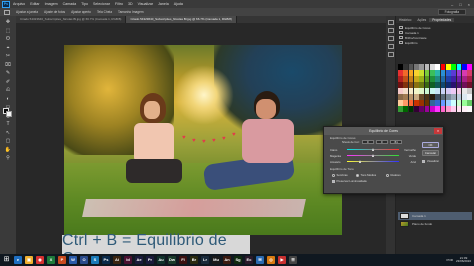 This screenshot has width=474, height=266. What do you see at coordinates (249, 260) in the screenshot?
I see `taskbar-app-icon: Ec` at bounding box center [249, 260].